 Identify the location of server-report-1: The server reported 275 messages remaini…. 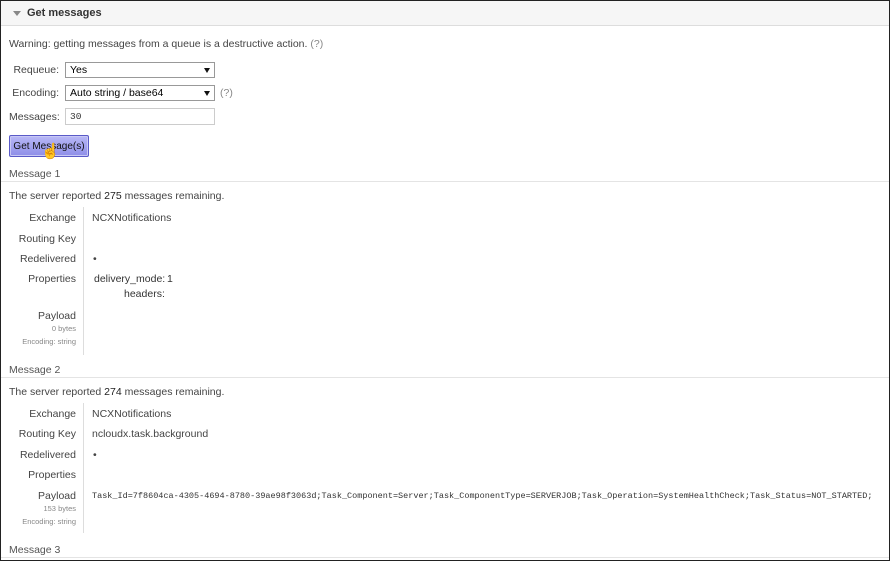
(117, 196).